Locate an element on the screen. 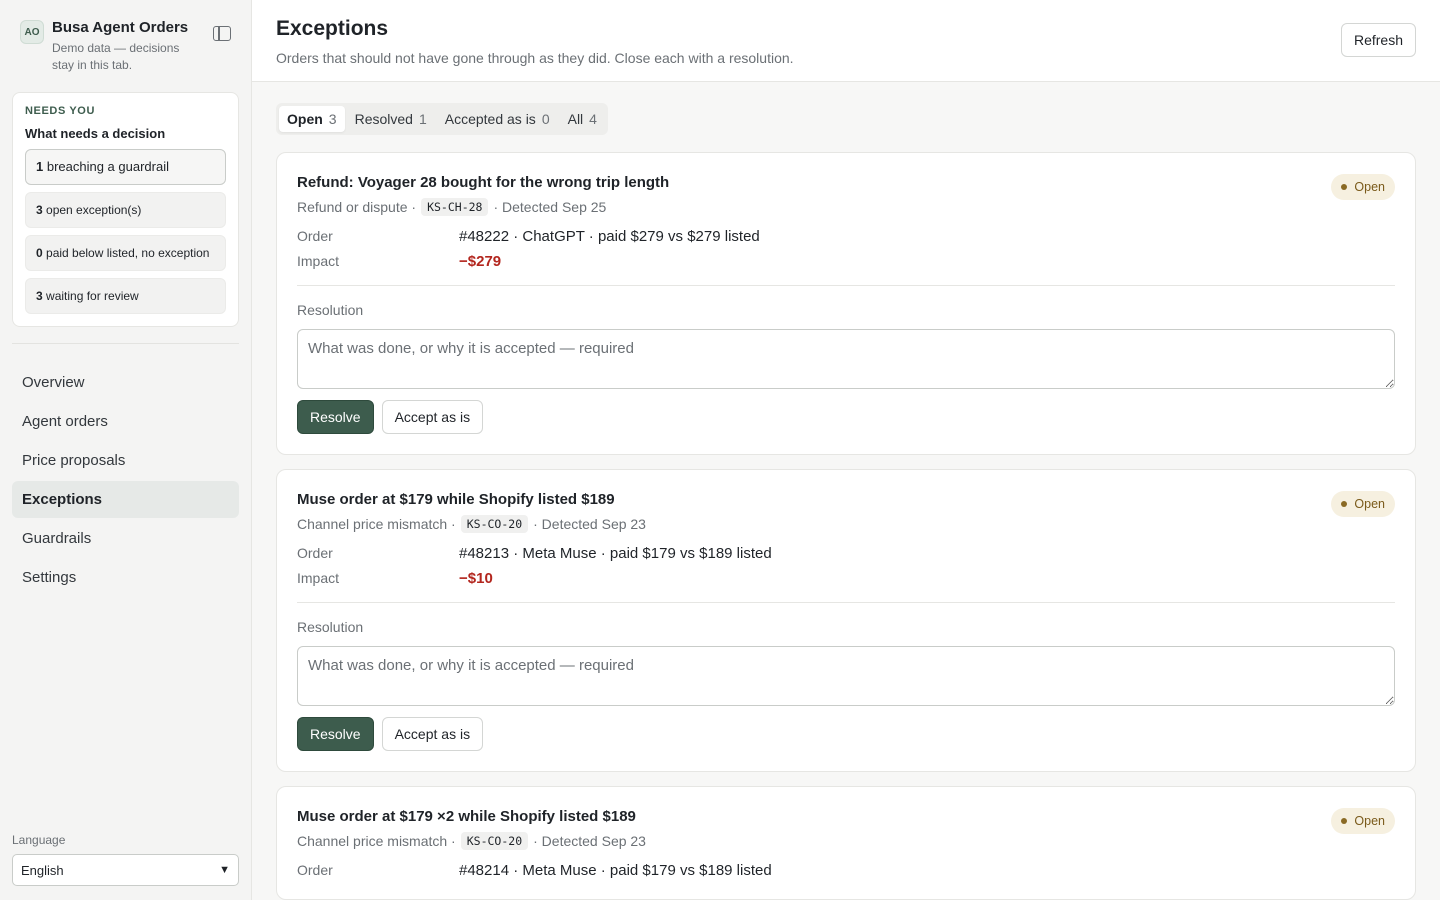 Image resolution: width=1440 pixels, height=900 pixels. language-select: English ▼ is located at coordinates (125, 870).